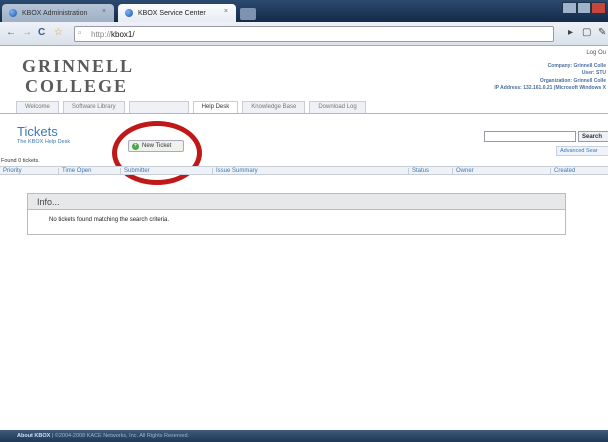  I want to click on search-button: Search, so click(593, 136).